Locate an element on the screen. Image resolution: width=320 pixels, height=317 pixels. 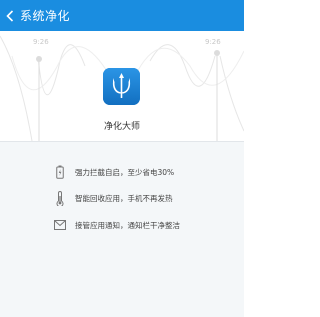
feature-text: 强力拦截自启，至少省电30% is located at coordinates (125, 172).